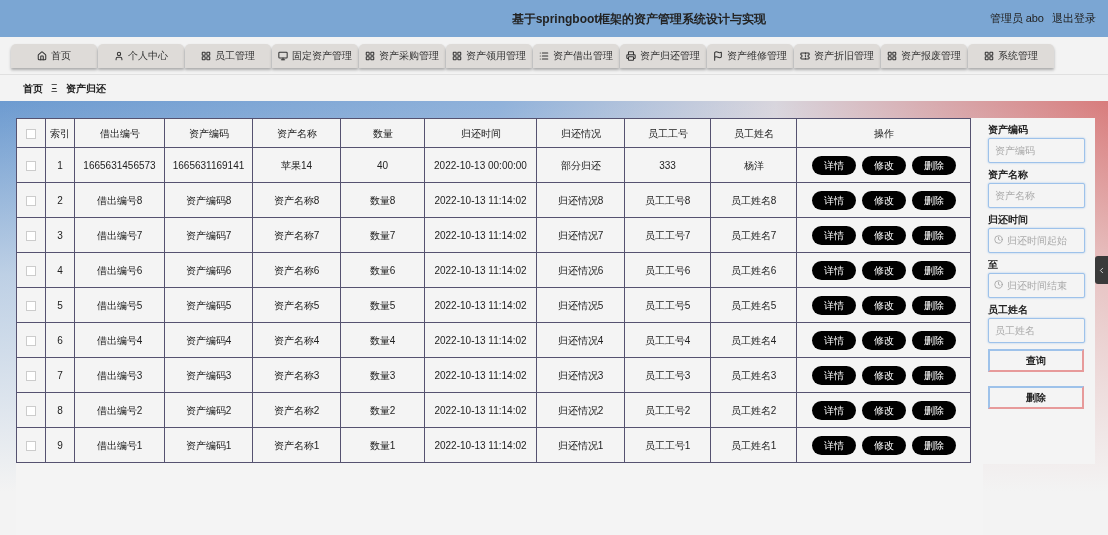  Describe the element at coordinates (60, 340) in the screenshot. I see `table-cell: 6` at that location.